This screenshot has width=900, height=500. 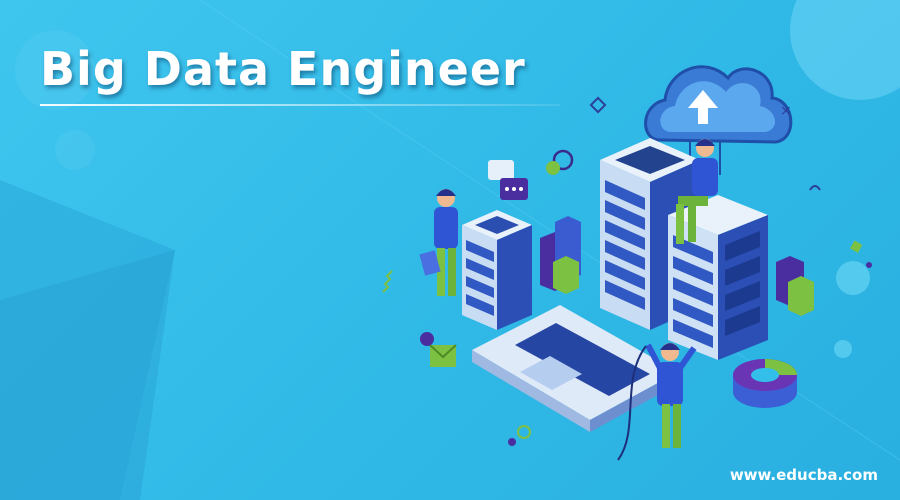 What do you see at coordinates (765, 383) in the screenshot?
I see `donut-chart-icon` at bounding box center [765, 383].